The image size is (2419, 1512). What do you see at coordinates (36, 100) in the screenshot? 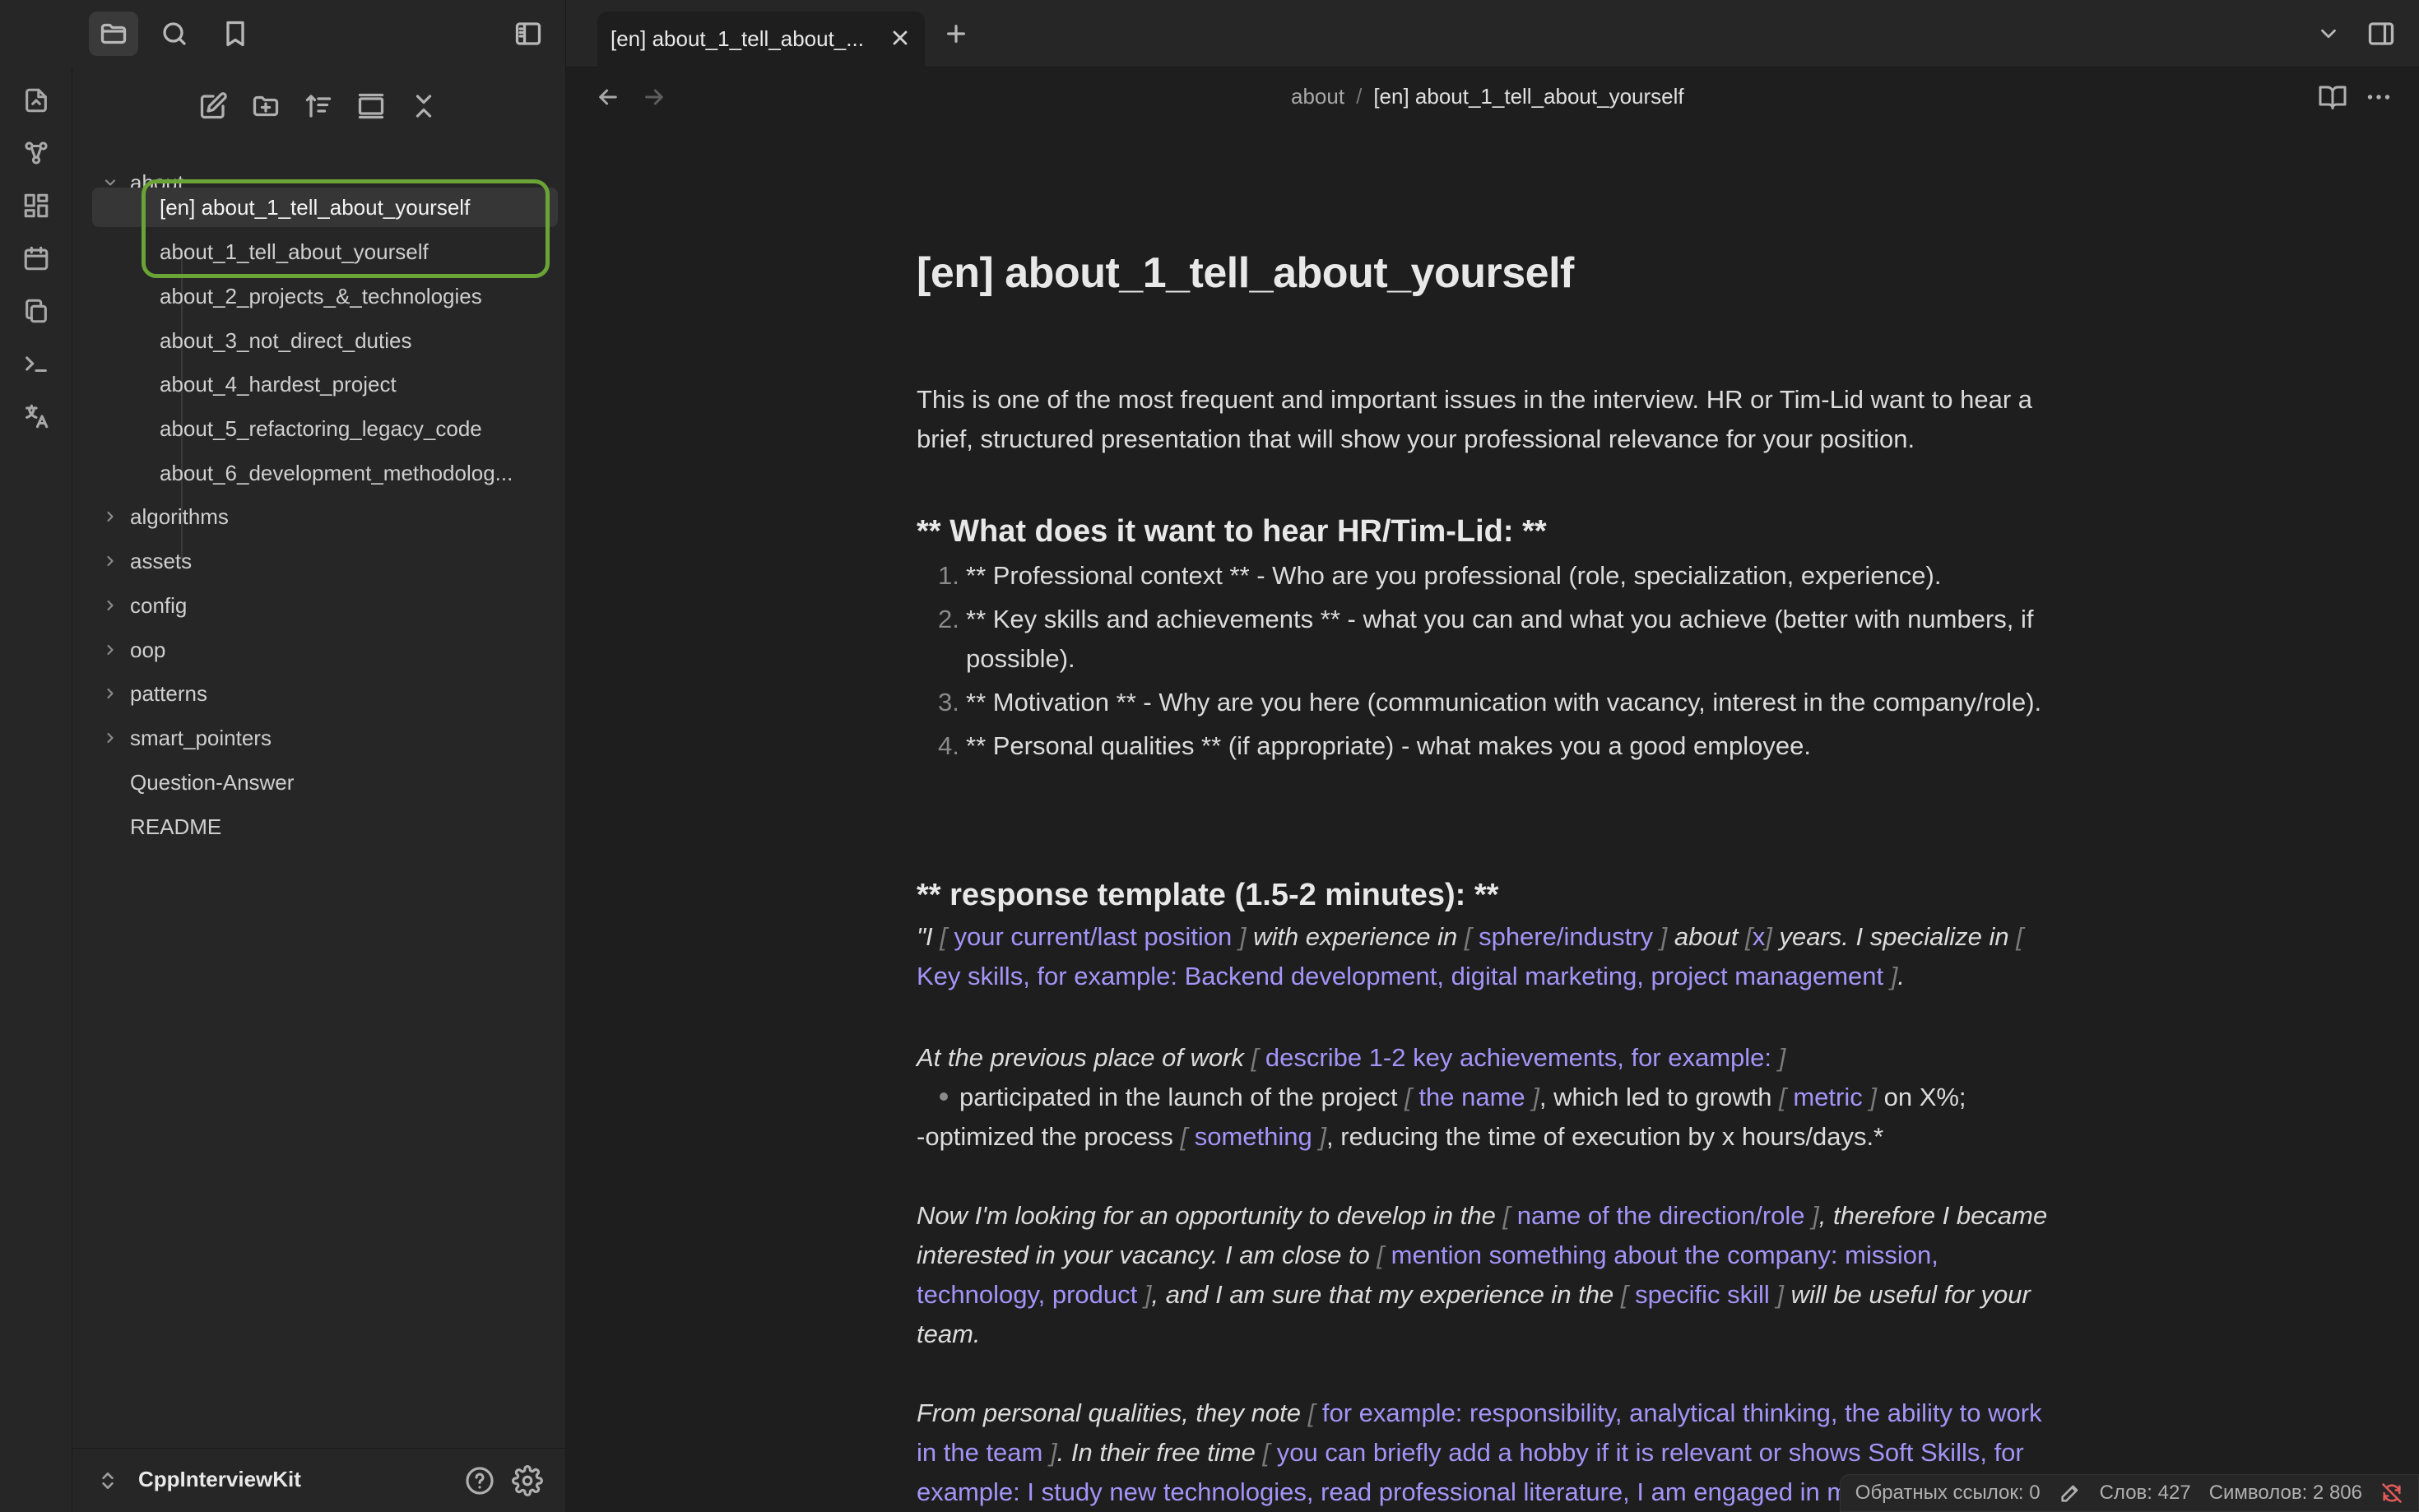
I see `quick-switcher-button` at bounding box center [36, 100].